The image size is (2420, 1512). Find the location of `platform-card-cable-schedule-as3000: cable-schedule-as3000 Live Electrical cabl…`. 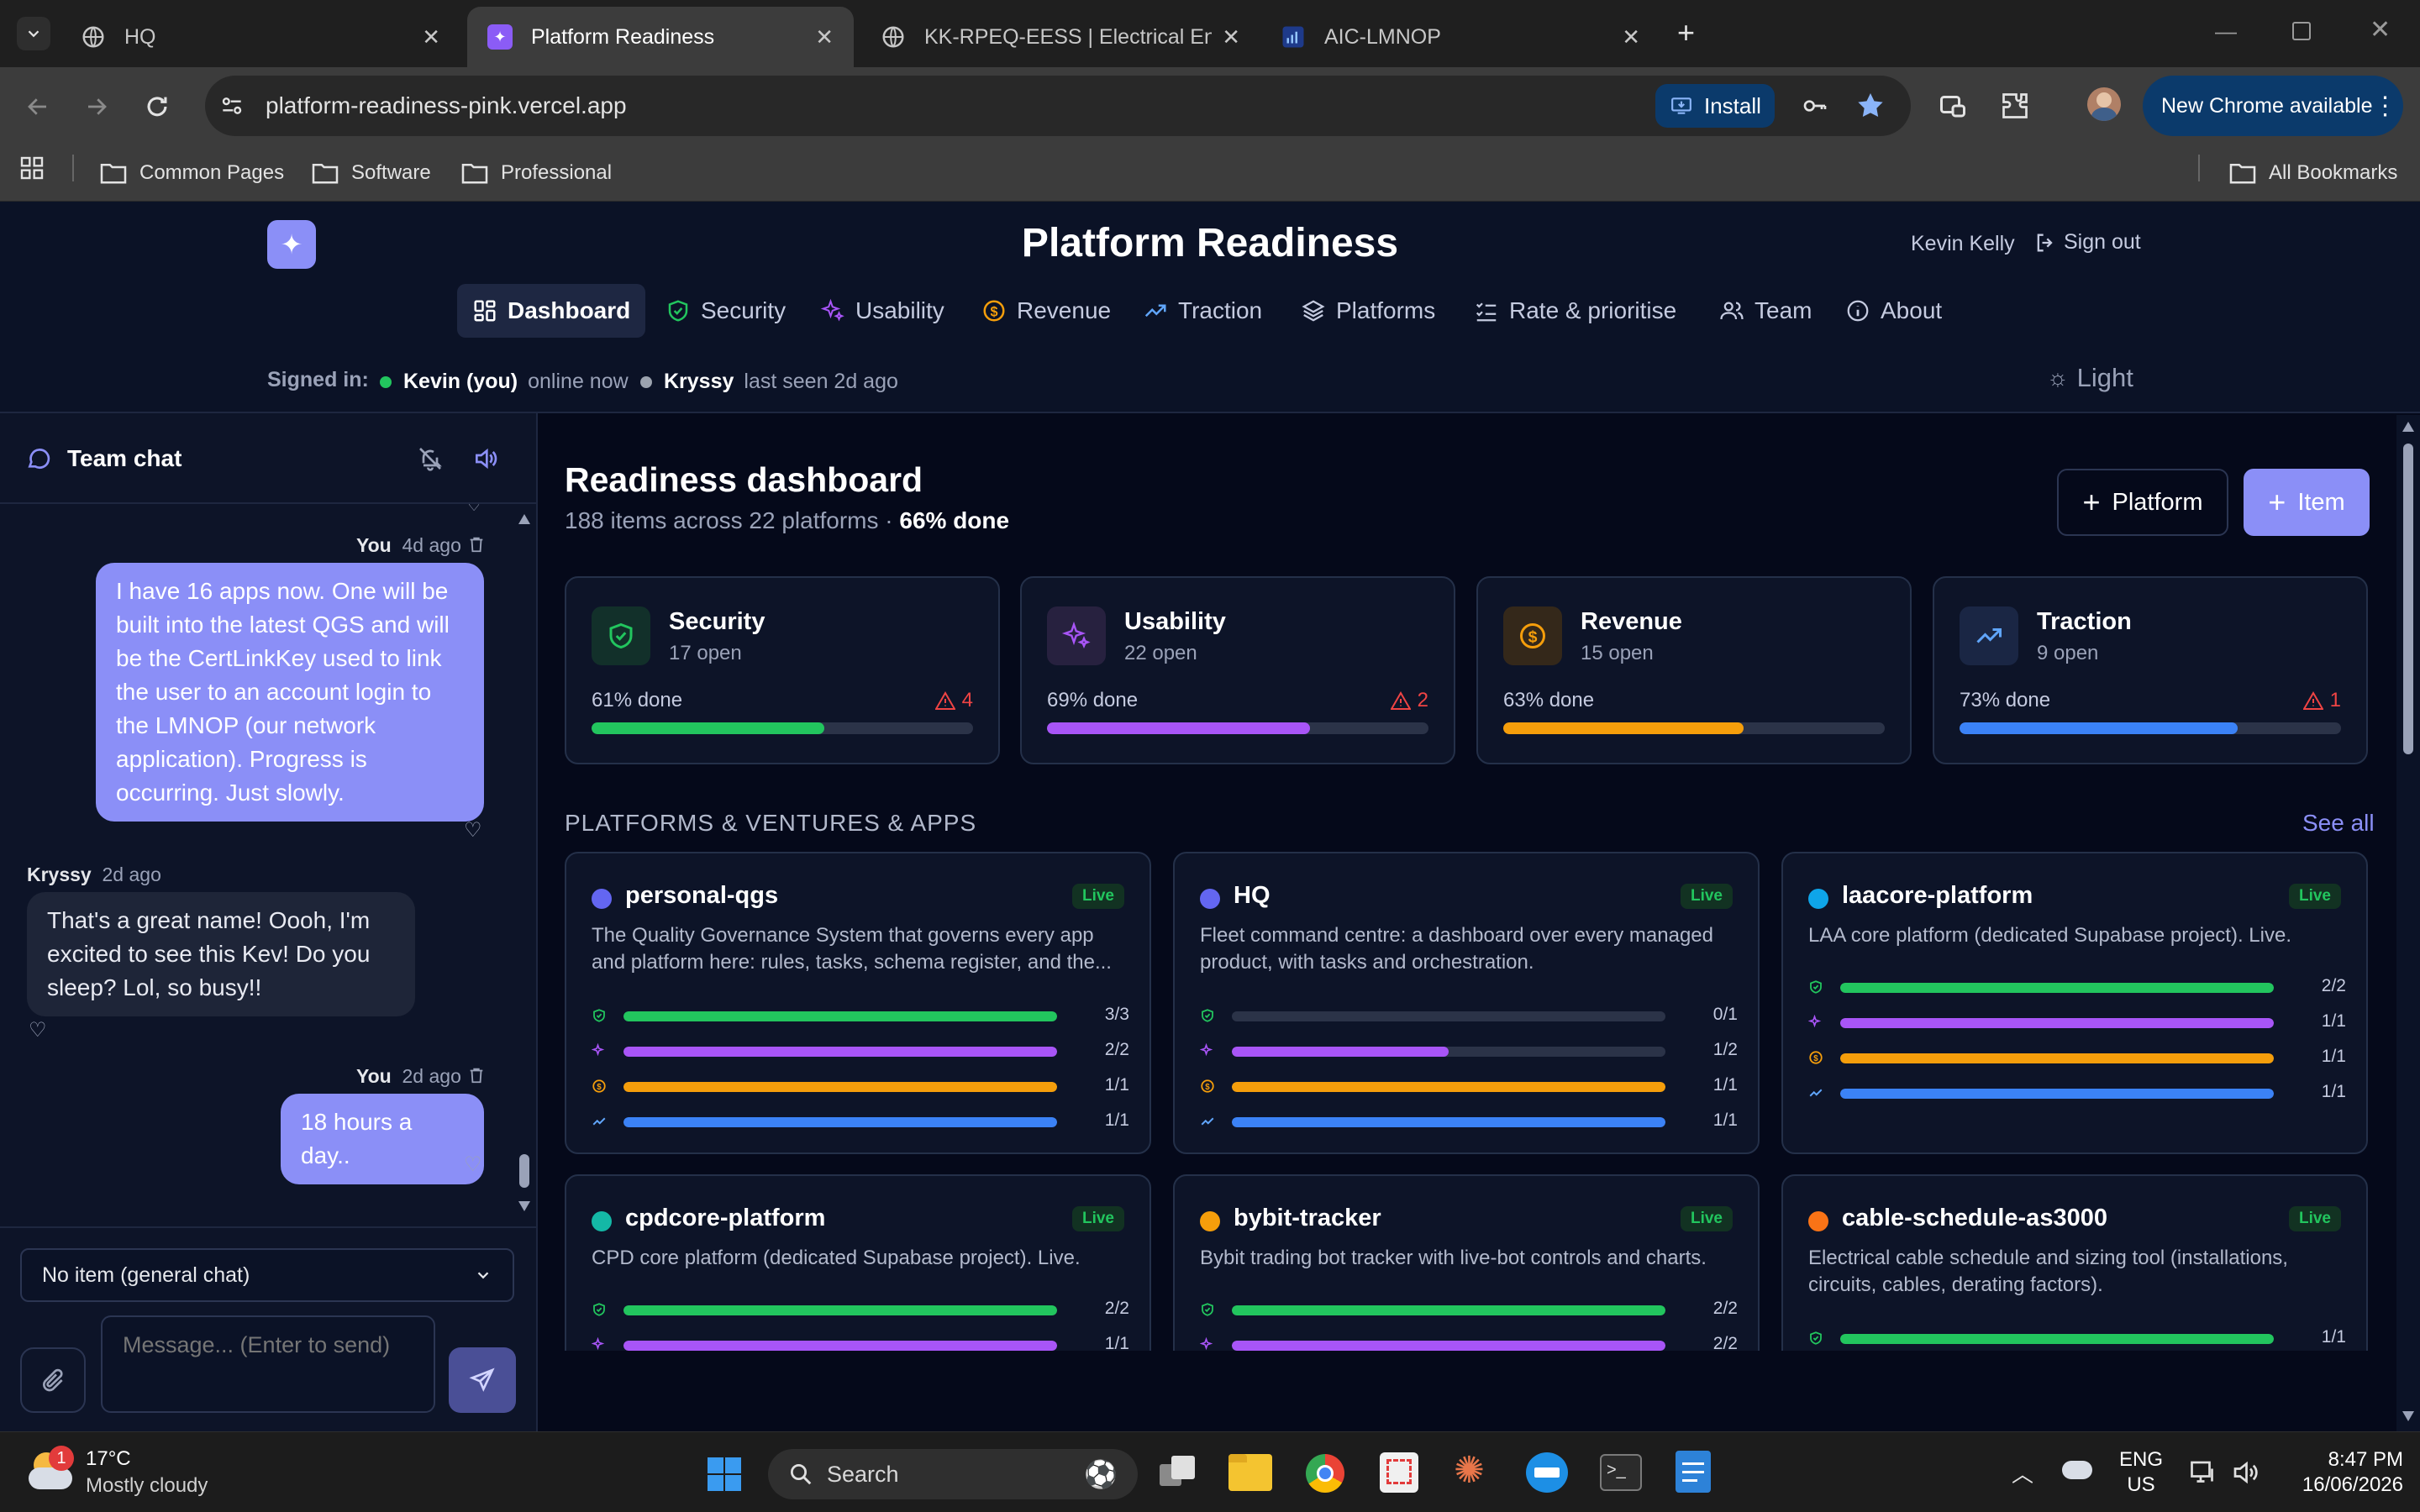

platform-card-cable-schedule-as3000: cable-schedule-as3000 Live Electrical cabl… is located at coordinates (2074, 1294).